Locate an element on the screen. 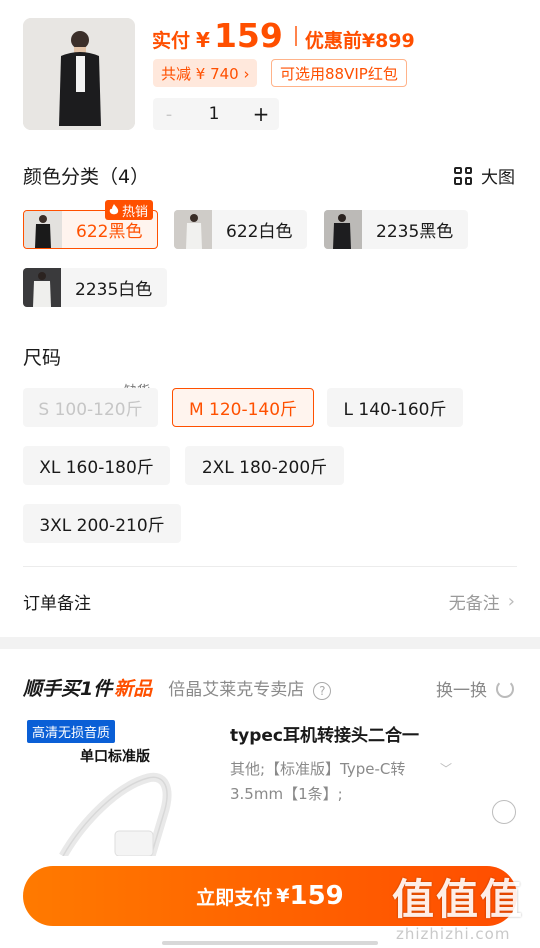 The image size is (540, 948). swap-button: 换一换 is located at coordinates (475, 688).